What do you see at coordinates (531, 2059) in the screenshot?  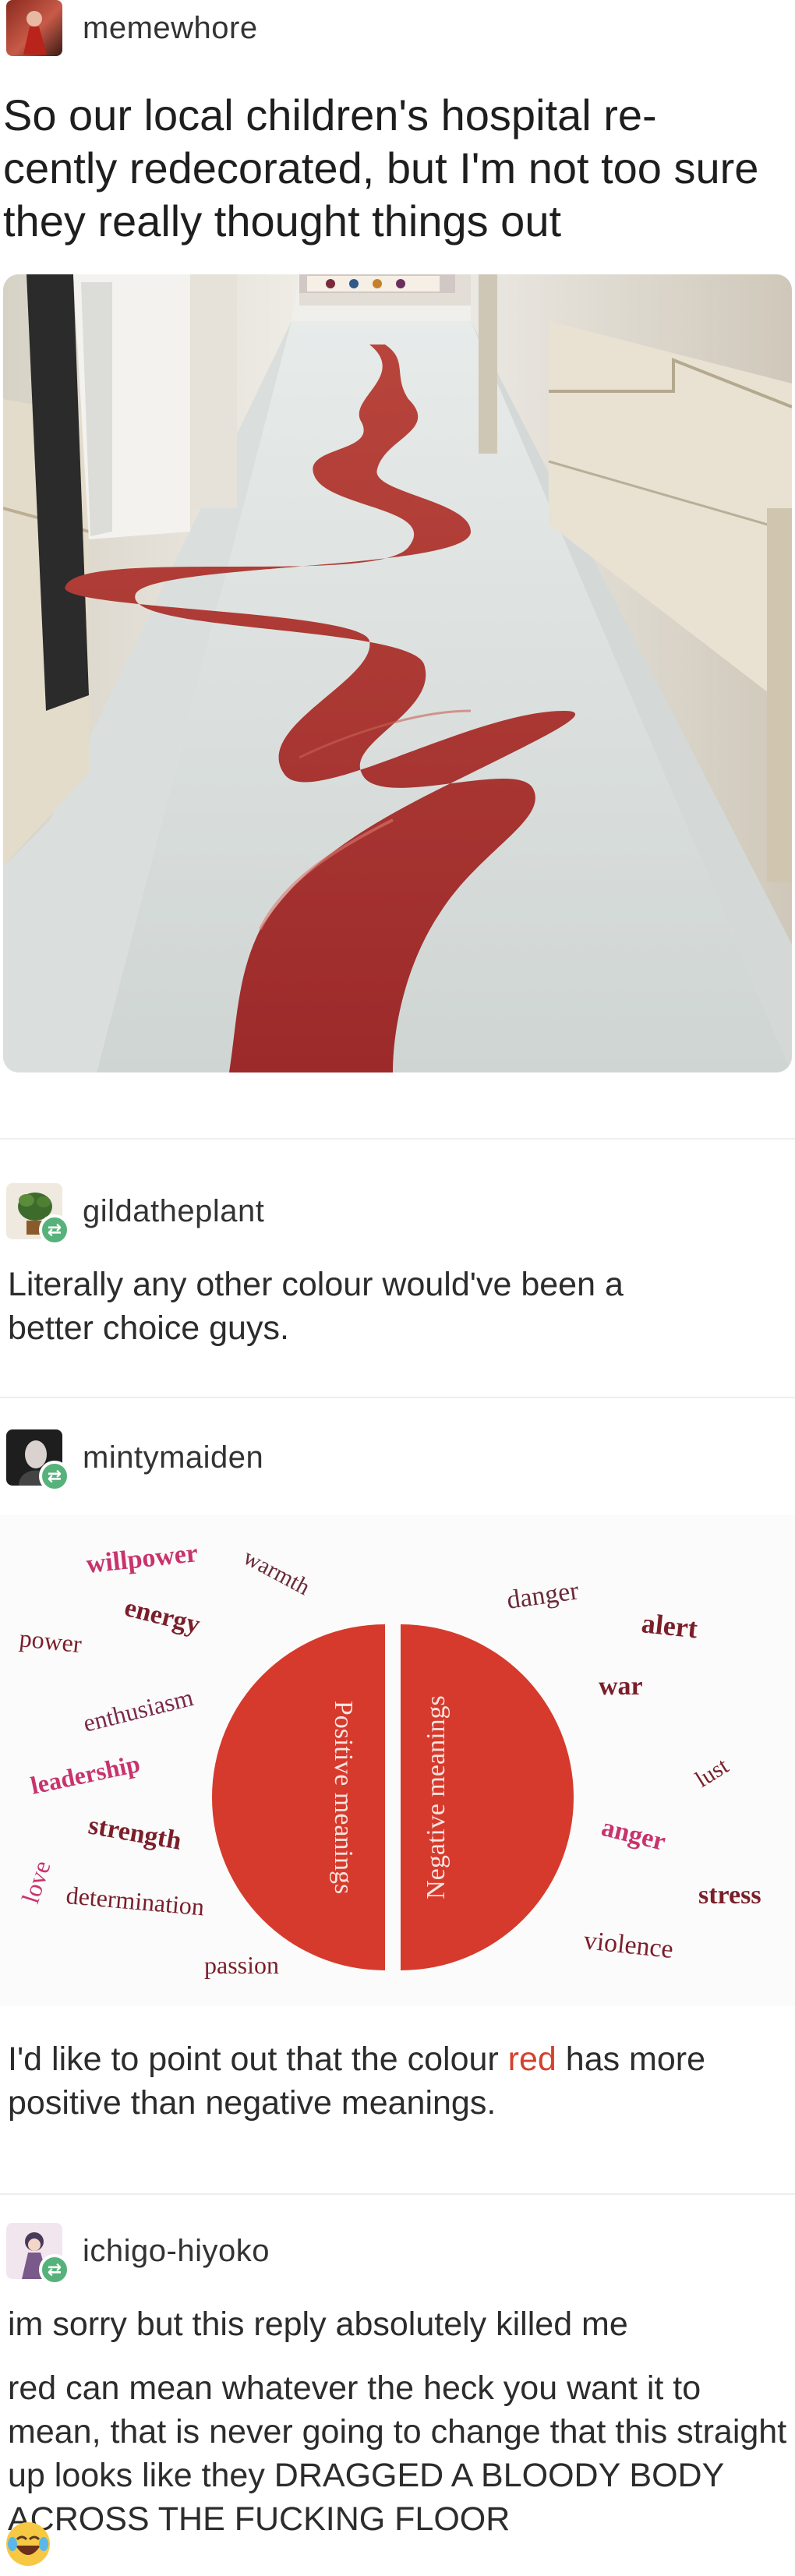 I see `reply-text-red: red` at bounding box center [531, 2059].